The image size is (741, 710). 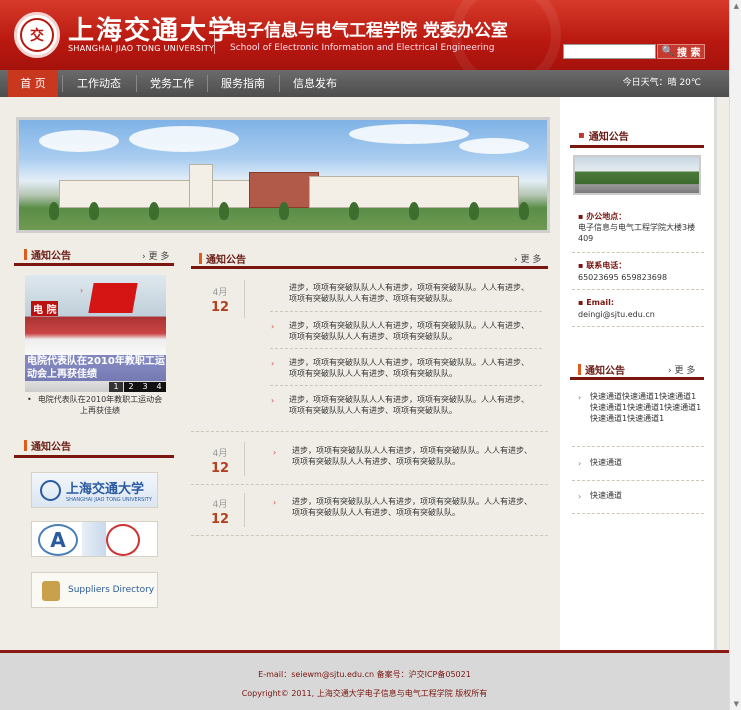 What do you see at coordinates (688, 53) in the screenshot?
I see `search-button-label: 搜 索` at bounding box center [688, 53].